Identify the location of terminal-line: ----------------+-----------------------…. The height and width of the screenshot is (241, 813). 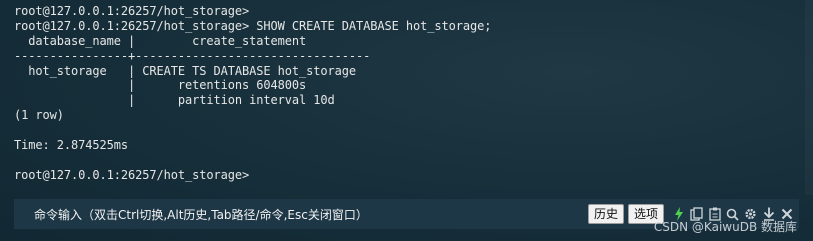
(192, 55).